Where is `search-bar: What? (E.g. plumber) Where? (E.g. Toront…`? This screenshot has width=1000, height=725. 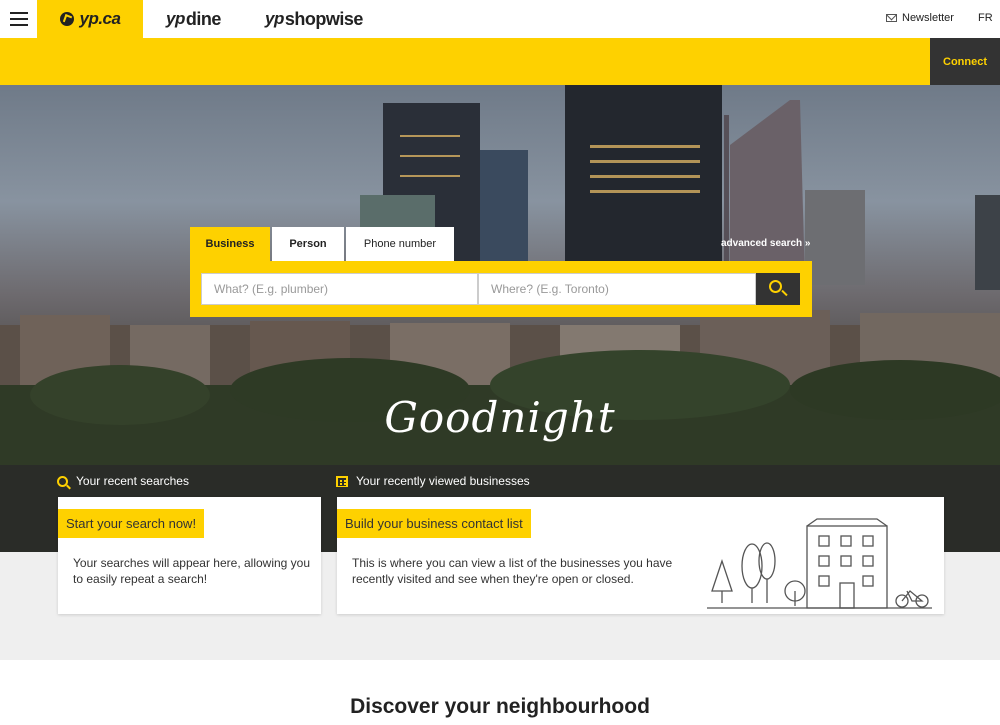 search-bar: What? (E.g. plumber) Where? (E.g. Toront… is located at coordinates (501, 289).